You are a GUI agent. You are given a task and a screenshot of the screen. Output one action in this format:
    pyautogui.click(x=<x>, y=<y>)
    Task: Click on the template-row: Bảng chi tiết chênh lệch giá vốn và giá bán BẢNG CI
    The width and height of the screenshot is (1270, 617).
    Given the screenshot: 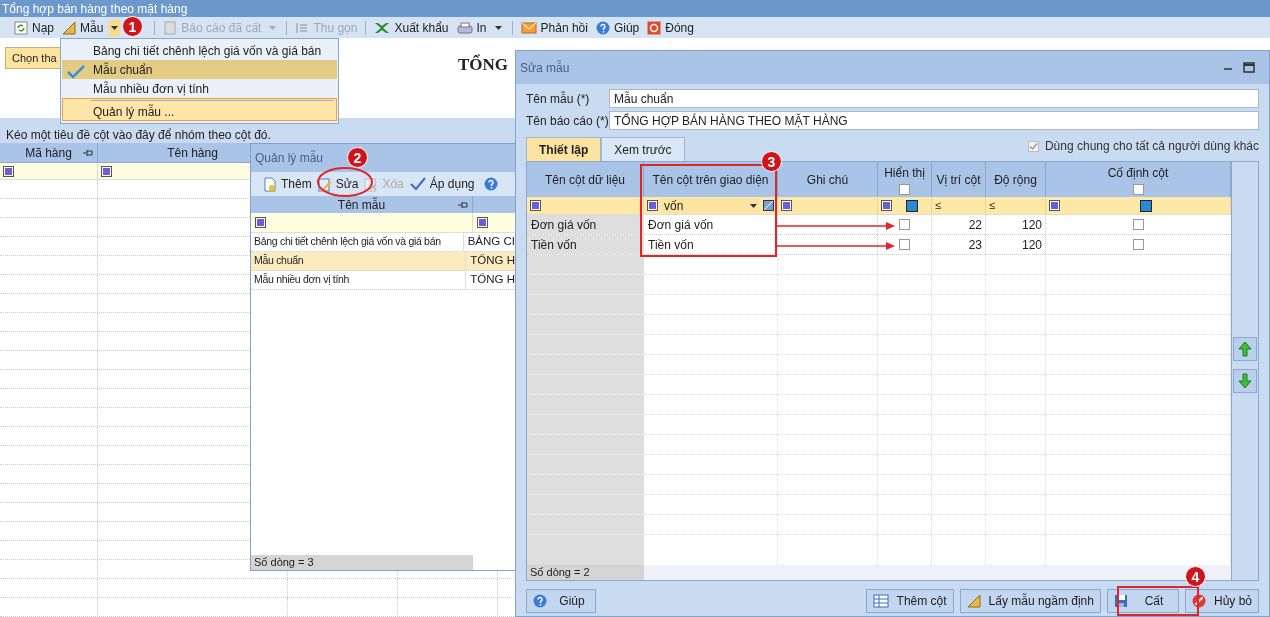 What is the action you would take?
    pyautogui.click(x=383, y=242)
    